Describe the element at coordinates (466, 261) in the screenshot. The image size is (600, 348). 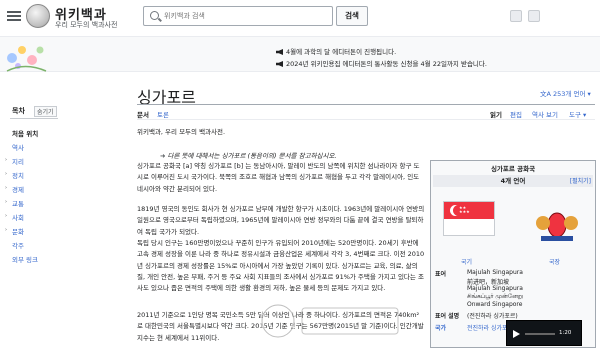
I see `flag-caption: 국기` at that location.